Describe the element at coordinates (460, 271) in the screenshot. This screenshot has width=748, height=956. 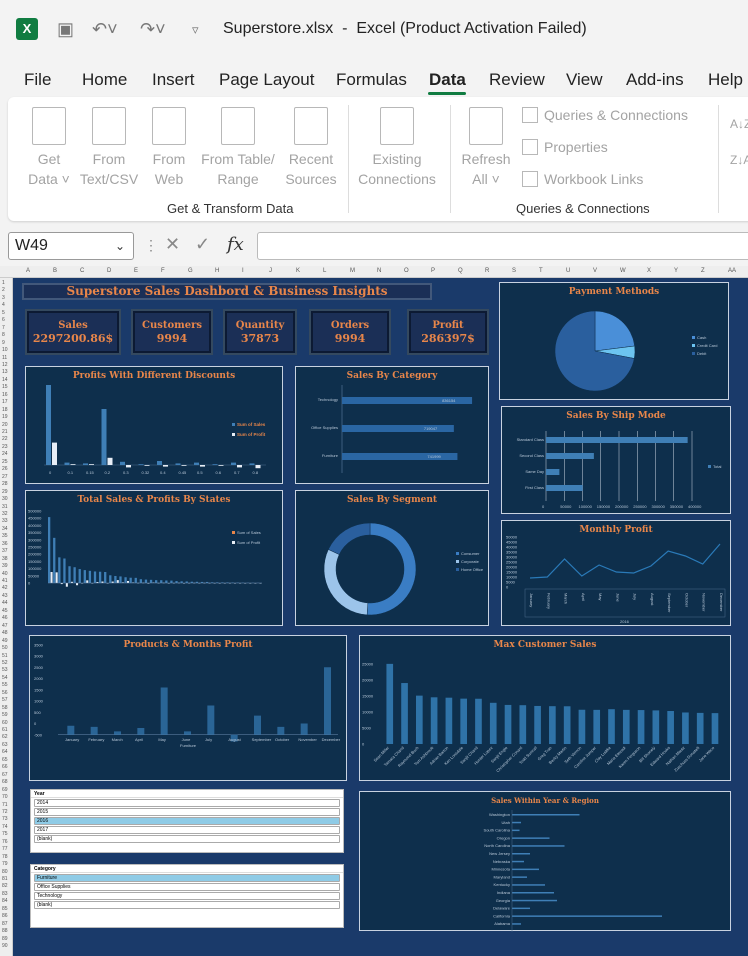
I see `column-header: Q` at that location.